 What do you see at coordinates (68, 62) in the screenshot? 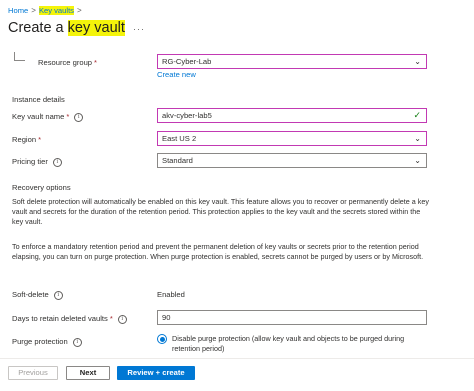
I see `resource-group-label: Resource group *` at bounding box center [68, 62].